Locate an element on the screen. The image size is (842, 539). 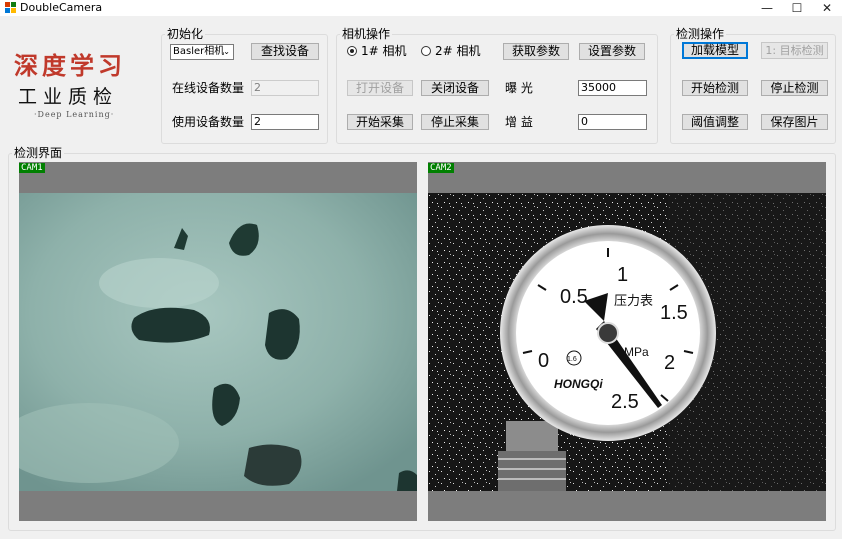
gauge-label-0: 0 is located at coordinates (543, 361).